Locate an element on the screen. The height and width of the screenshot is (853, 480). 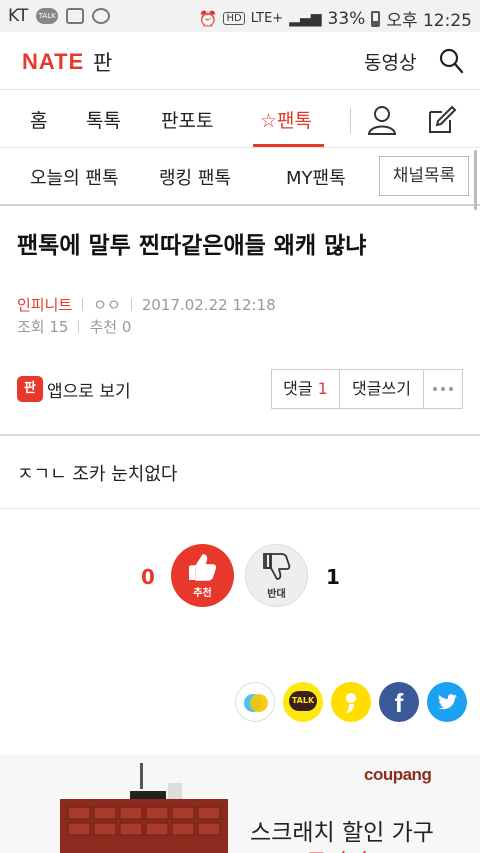
nav-divider is located at coordinates (350, 121).